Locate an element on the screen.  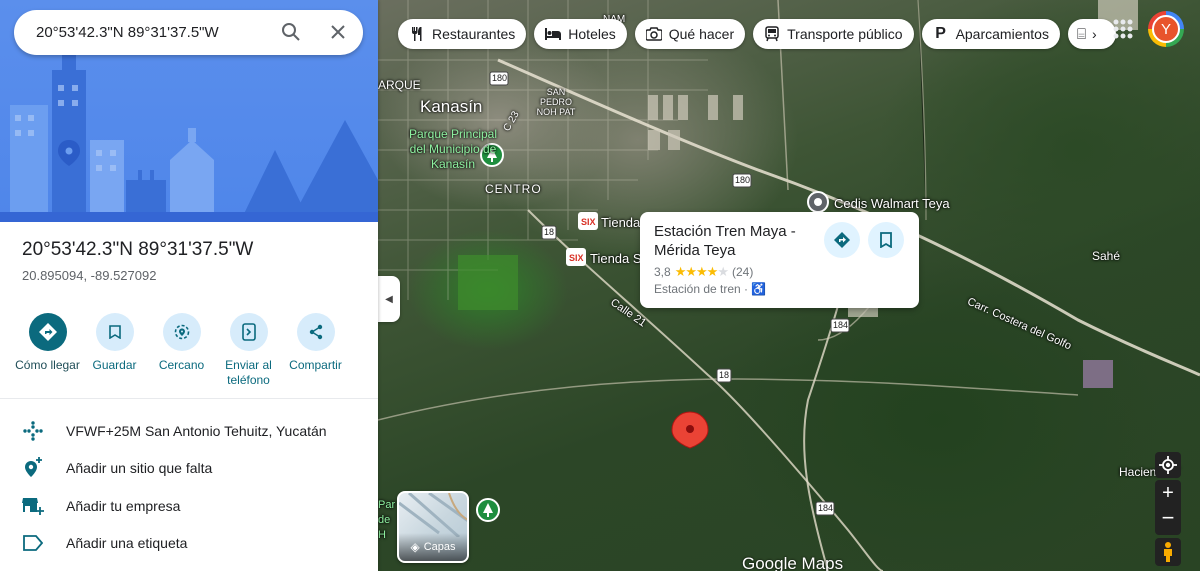
my-location-button is located at coordinates (1168, 465).